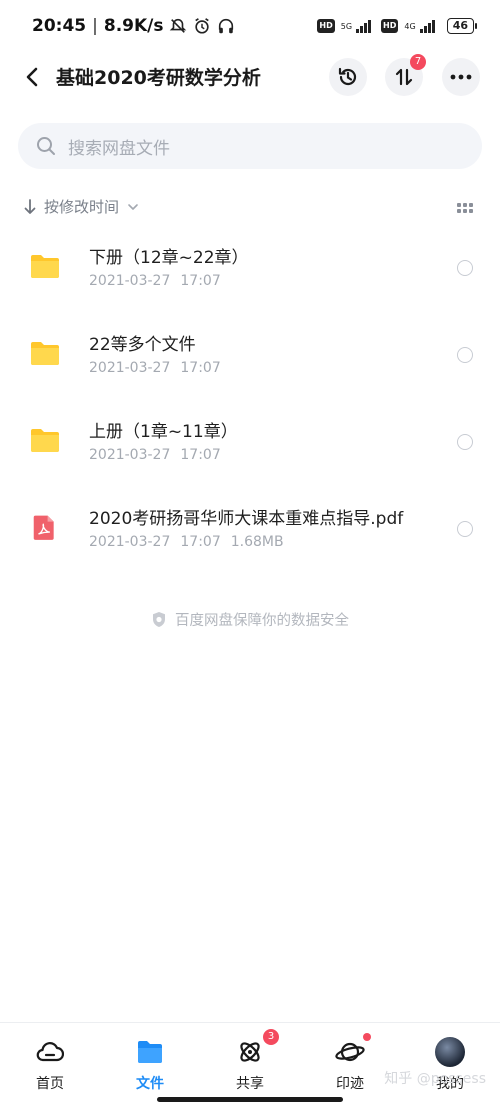 Image resolution: width=500 pixels, height=1111 pixels. What do you see at coordinates (257, 542) in the screenshot?
I see `file-size: 1.68MB` at bounding box center [257, 542].